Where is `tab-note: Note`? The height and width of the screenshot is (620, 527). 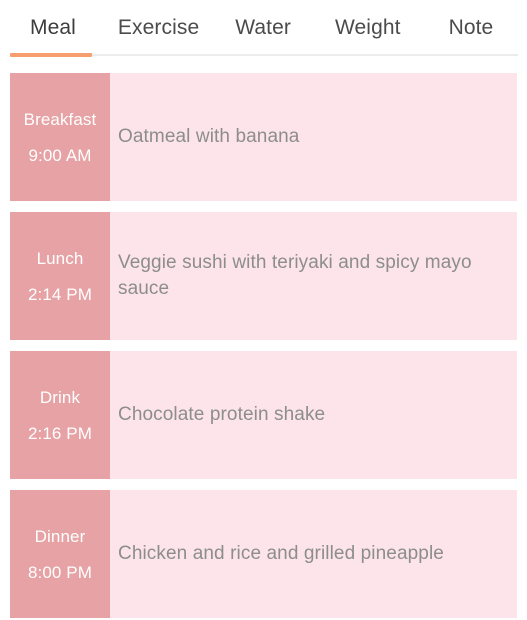
tab-note: Note is located at coordinates (471, 27).